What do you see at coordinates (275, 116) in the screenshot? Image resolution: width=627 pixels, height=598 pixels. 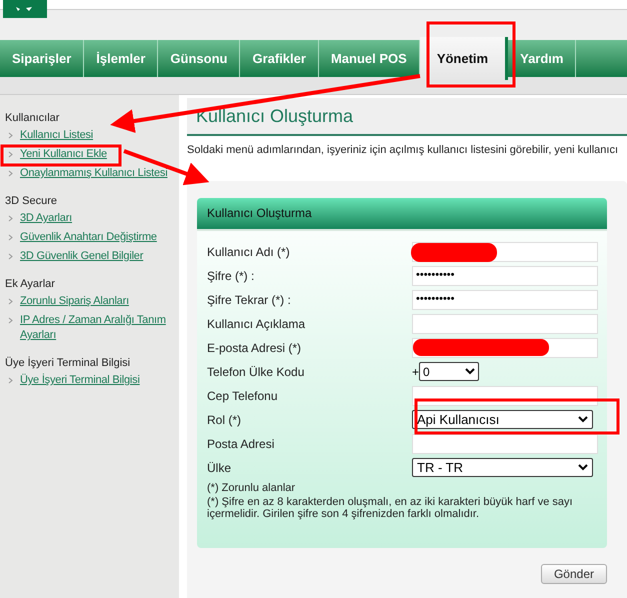 I see `page-title: Kullanıcı Oluşturma` at bounding box center [275, 116].